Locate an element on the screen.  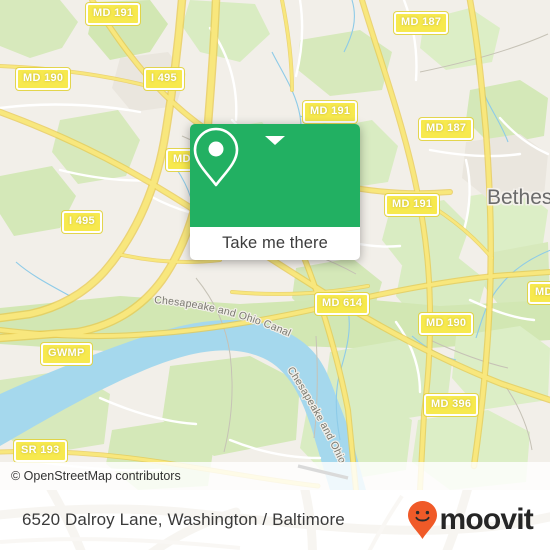
popup-button: Take me there is located at coordinates (275, 243).